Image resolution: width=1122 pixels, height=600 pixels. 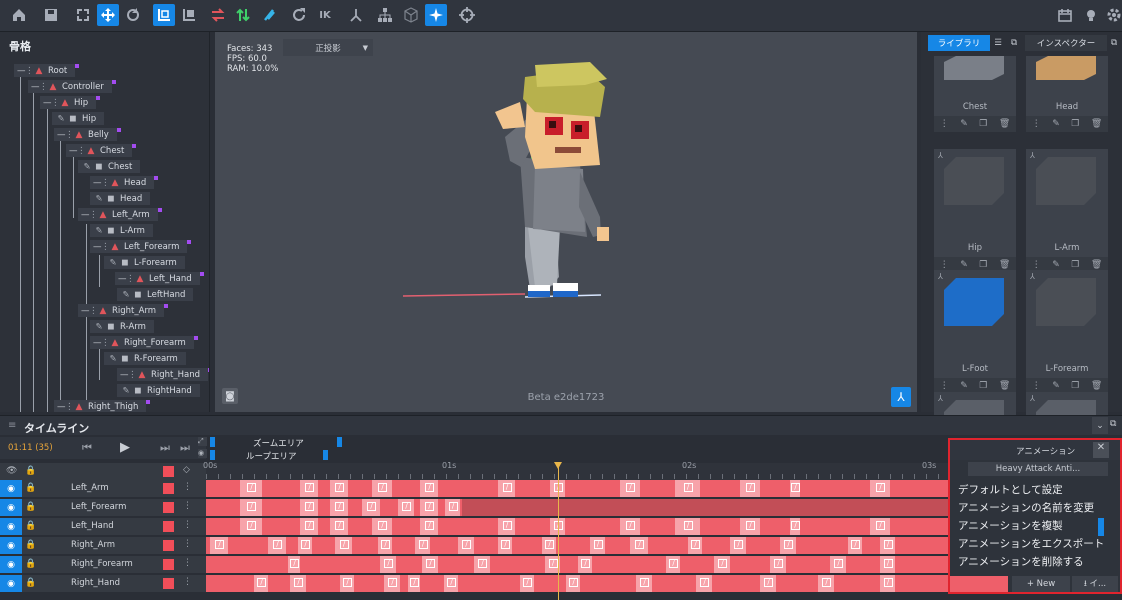 I want to click on list-view-icon: ☰, so click(x=998, y=43).